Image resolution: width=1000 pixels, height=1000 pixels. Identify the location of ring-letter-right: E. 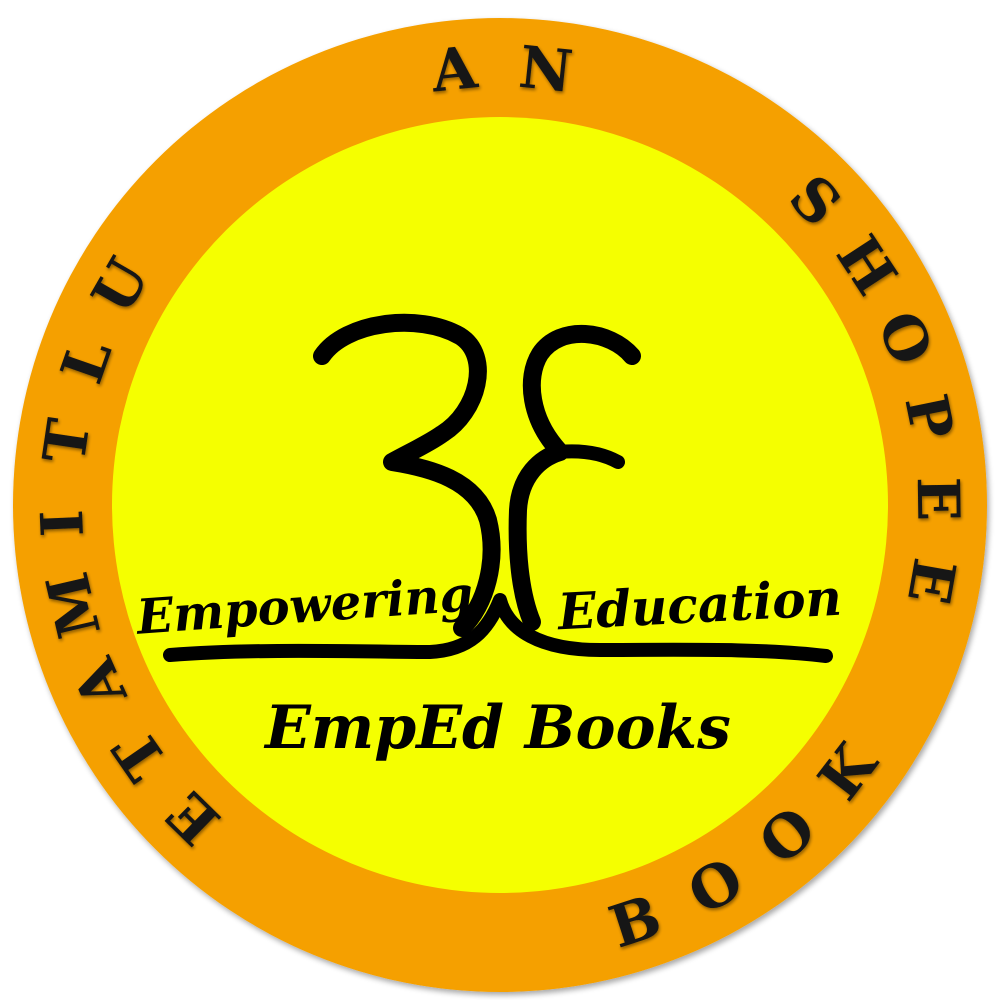
(938, 498).